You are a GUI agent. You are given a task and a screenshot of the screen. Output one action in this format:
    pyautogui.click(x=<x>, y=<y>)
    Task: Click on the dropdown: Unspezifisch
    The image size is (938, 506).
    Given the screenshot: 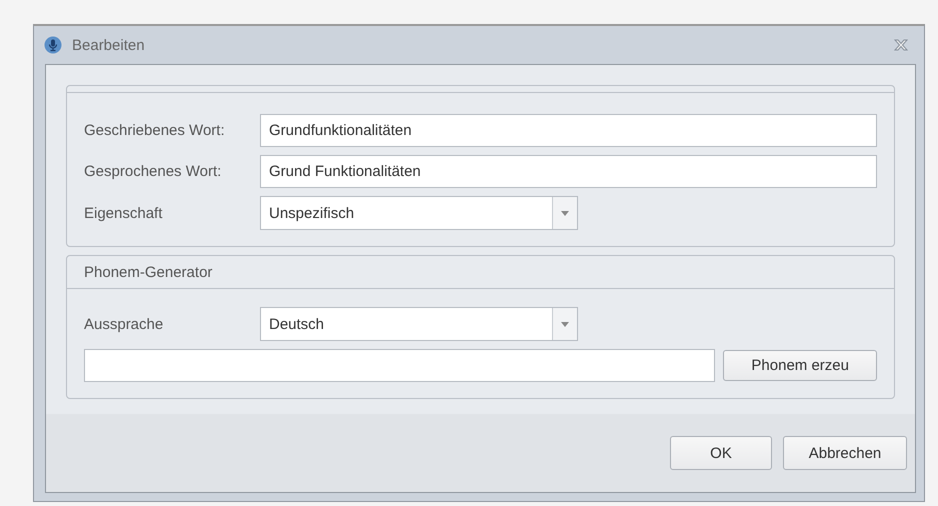 What is the action you would take?
    pyautogui.click(x=419, y=213)
    